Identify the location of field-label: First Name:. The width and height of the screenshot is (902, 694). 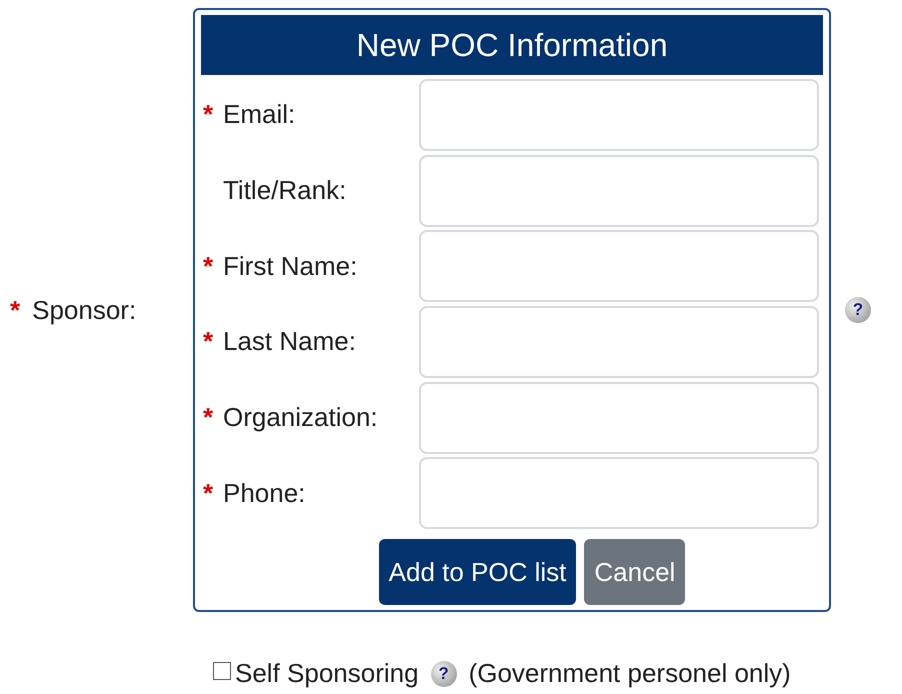
(290, 266).